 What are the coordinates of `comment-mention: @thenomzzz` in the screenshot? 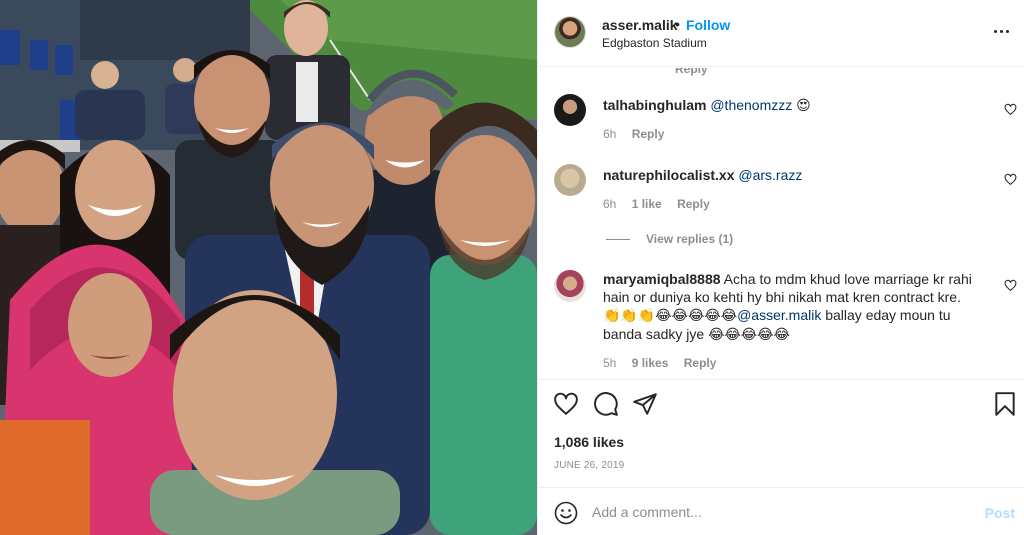 It's located at (751, 105).